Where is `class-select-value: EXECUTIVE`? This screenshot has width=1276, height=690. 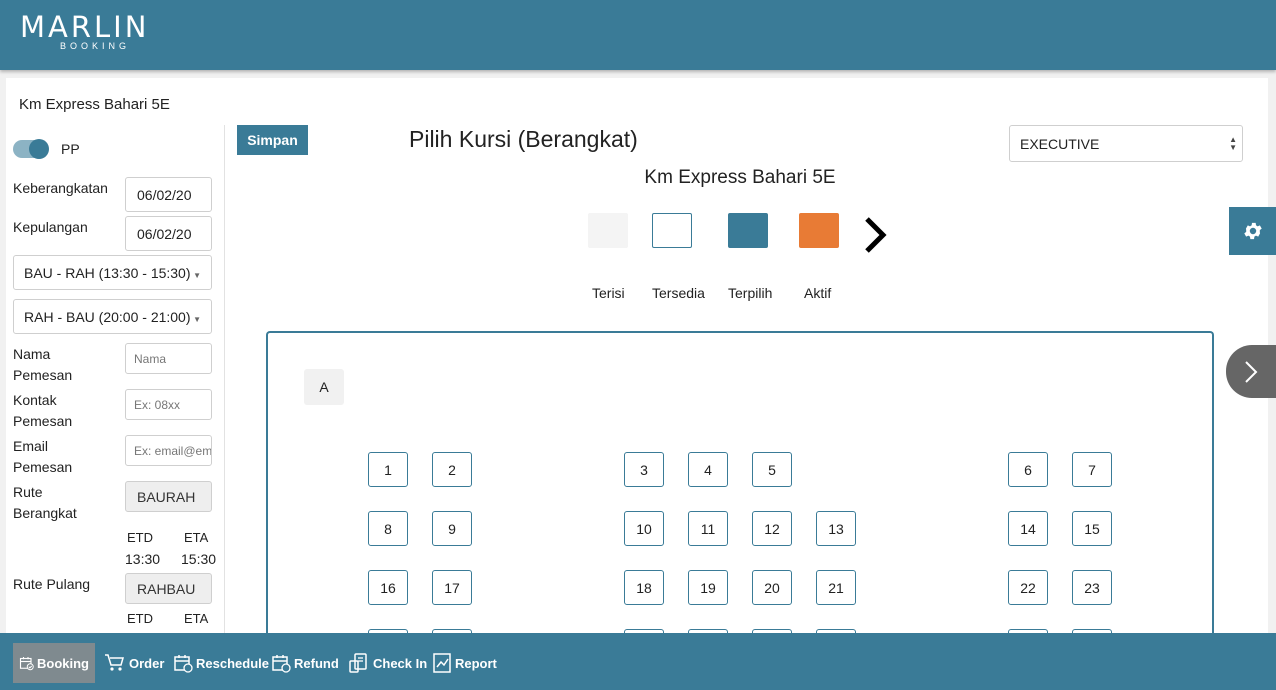 class-select-value: EXECUTIVE is located at coordinates (1060, 143).